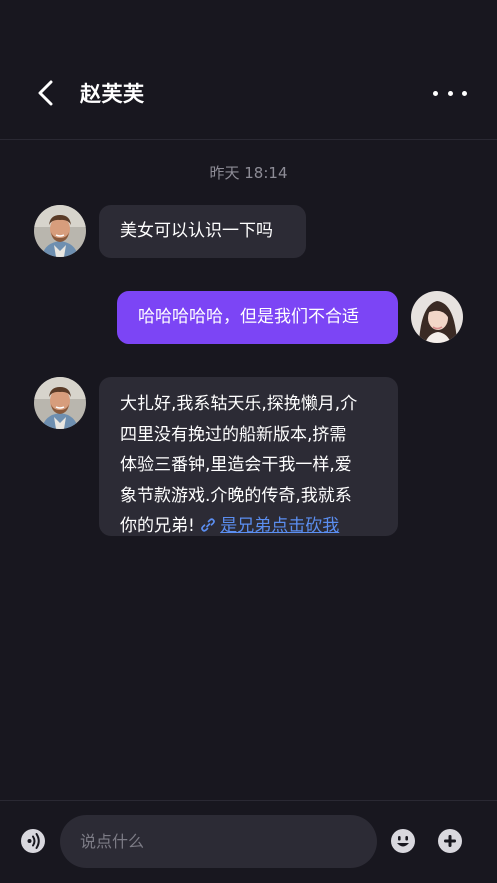  I want to click on plus-button, so click(450, 841).